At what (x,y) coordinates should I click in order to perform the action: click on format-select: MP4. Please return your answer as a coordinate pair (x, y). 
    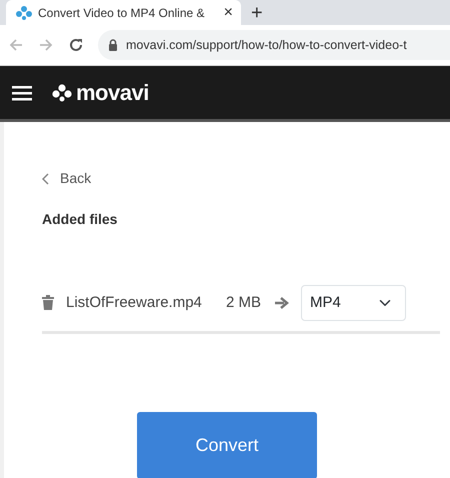
    Looking at the image, I should click on (353, 302).